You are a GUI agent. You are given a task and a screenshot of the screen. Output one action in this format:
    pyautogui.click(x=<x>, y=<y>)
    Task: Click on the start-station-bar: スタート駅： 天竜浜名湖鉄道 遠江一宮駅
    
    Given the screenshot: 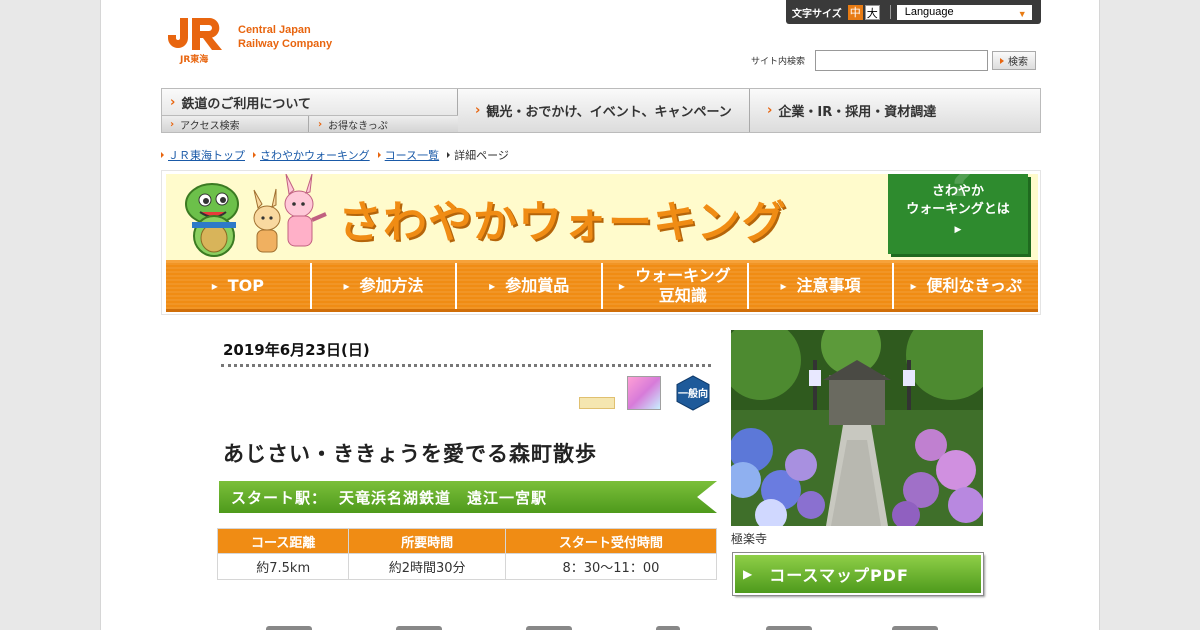 What is the action you would take?
    pyautogui.click(x=468, y=497)
    